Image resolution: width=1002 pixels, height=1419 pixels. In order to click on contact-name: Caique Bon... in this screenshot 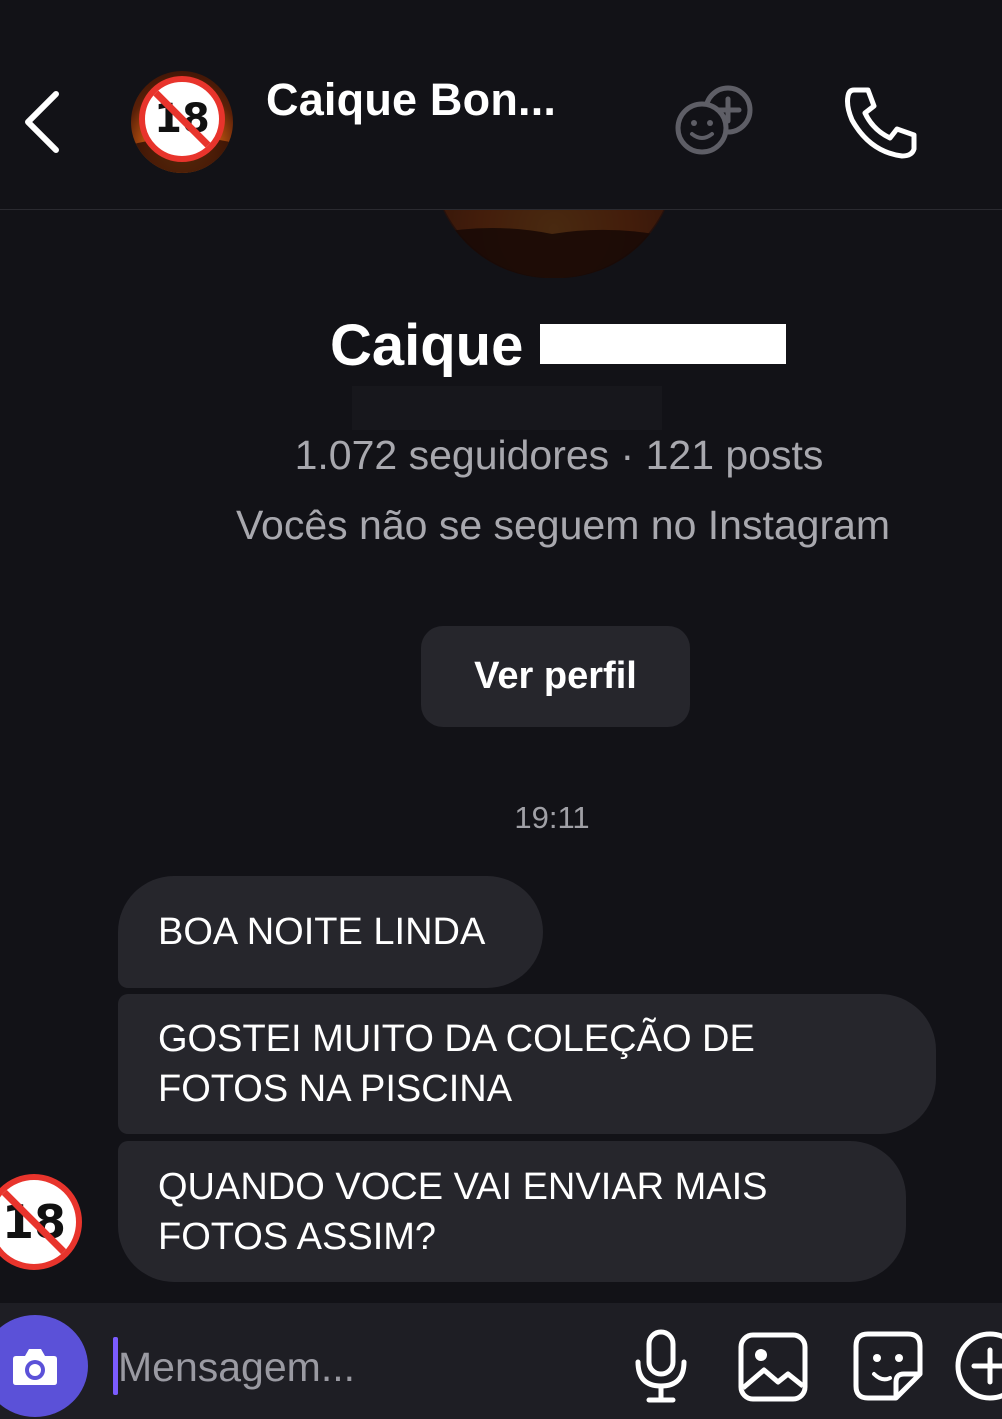, I will do `click(411, 100)`.